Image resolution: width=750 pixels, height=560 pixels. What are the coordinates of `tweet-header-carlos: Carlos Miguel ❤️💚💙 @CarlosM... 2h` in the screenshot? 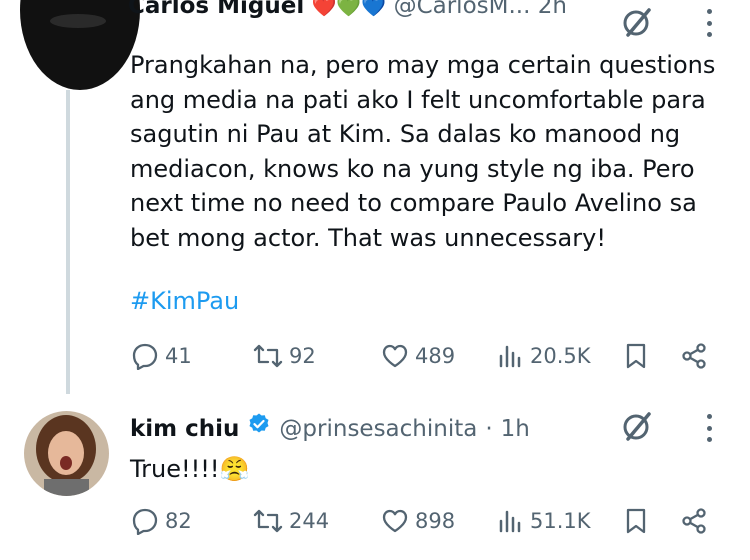 It's located at (347, 13).